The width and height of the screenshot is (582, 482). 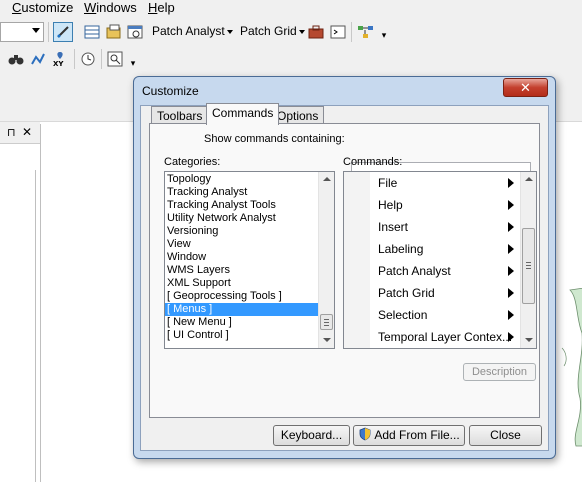 I want to click on list-item: Tracking Analyst, so click(x=249, y=192).